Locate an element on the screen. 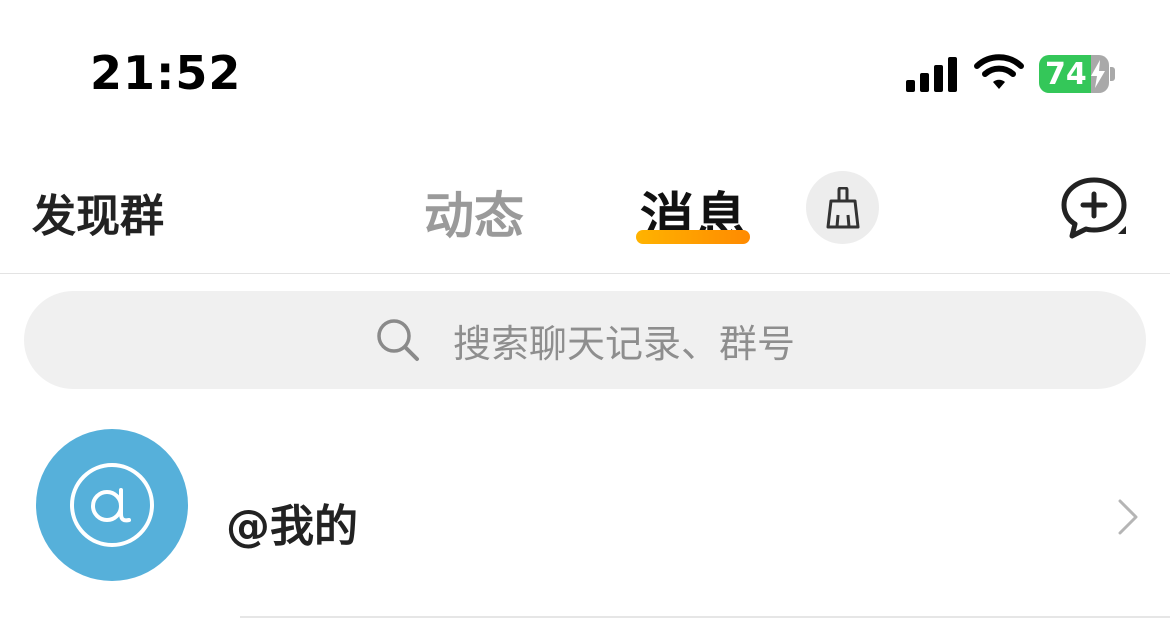  battery-icon: 74 is located at coordinates (1074, 74).